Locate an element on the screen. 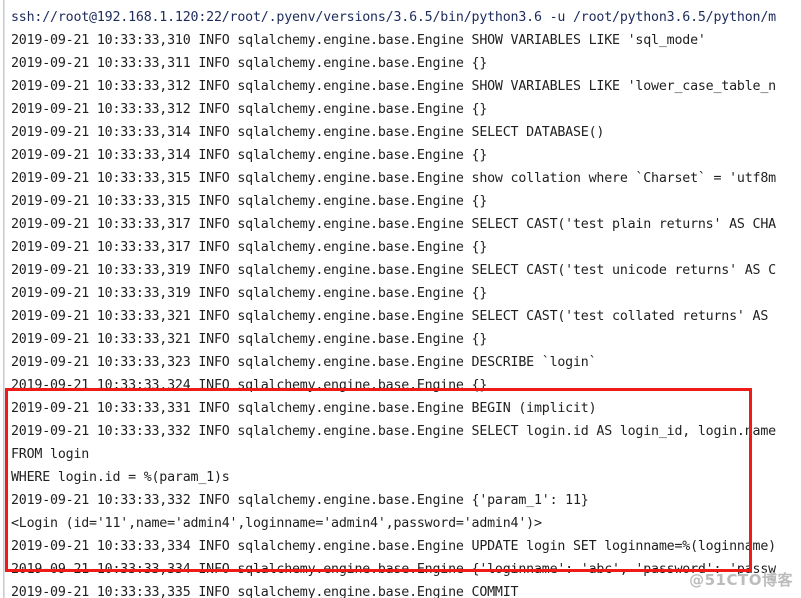 The image size is (801, 598). log-line: FROM login is located at coordinates (50, 454).